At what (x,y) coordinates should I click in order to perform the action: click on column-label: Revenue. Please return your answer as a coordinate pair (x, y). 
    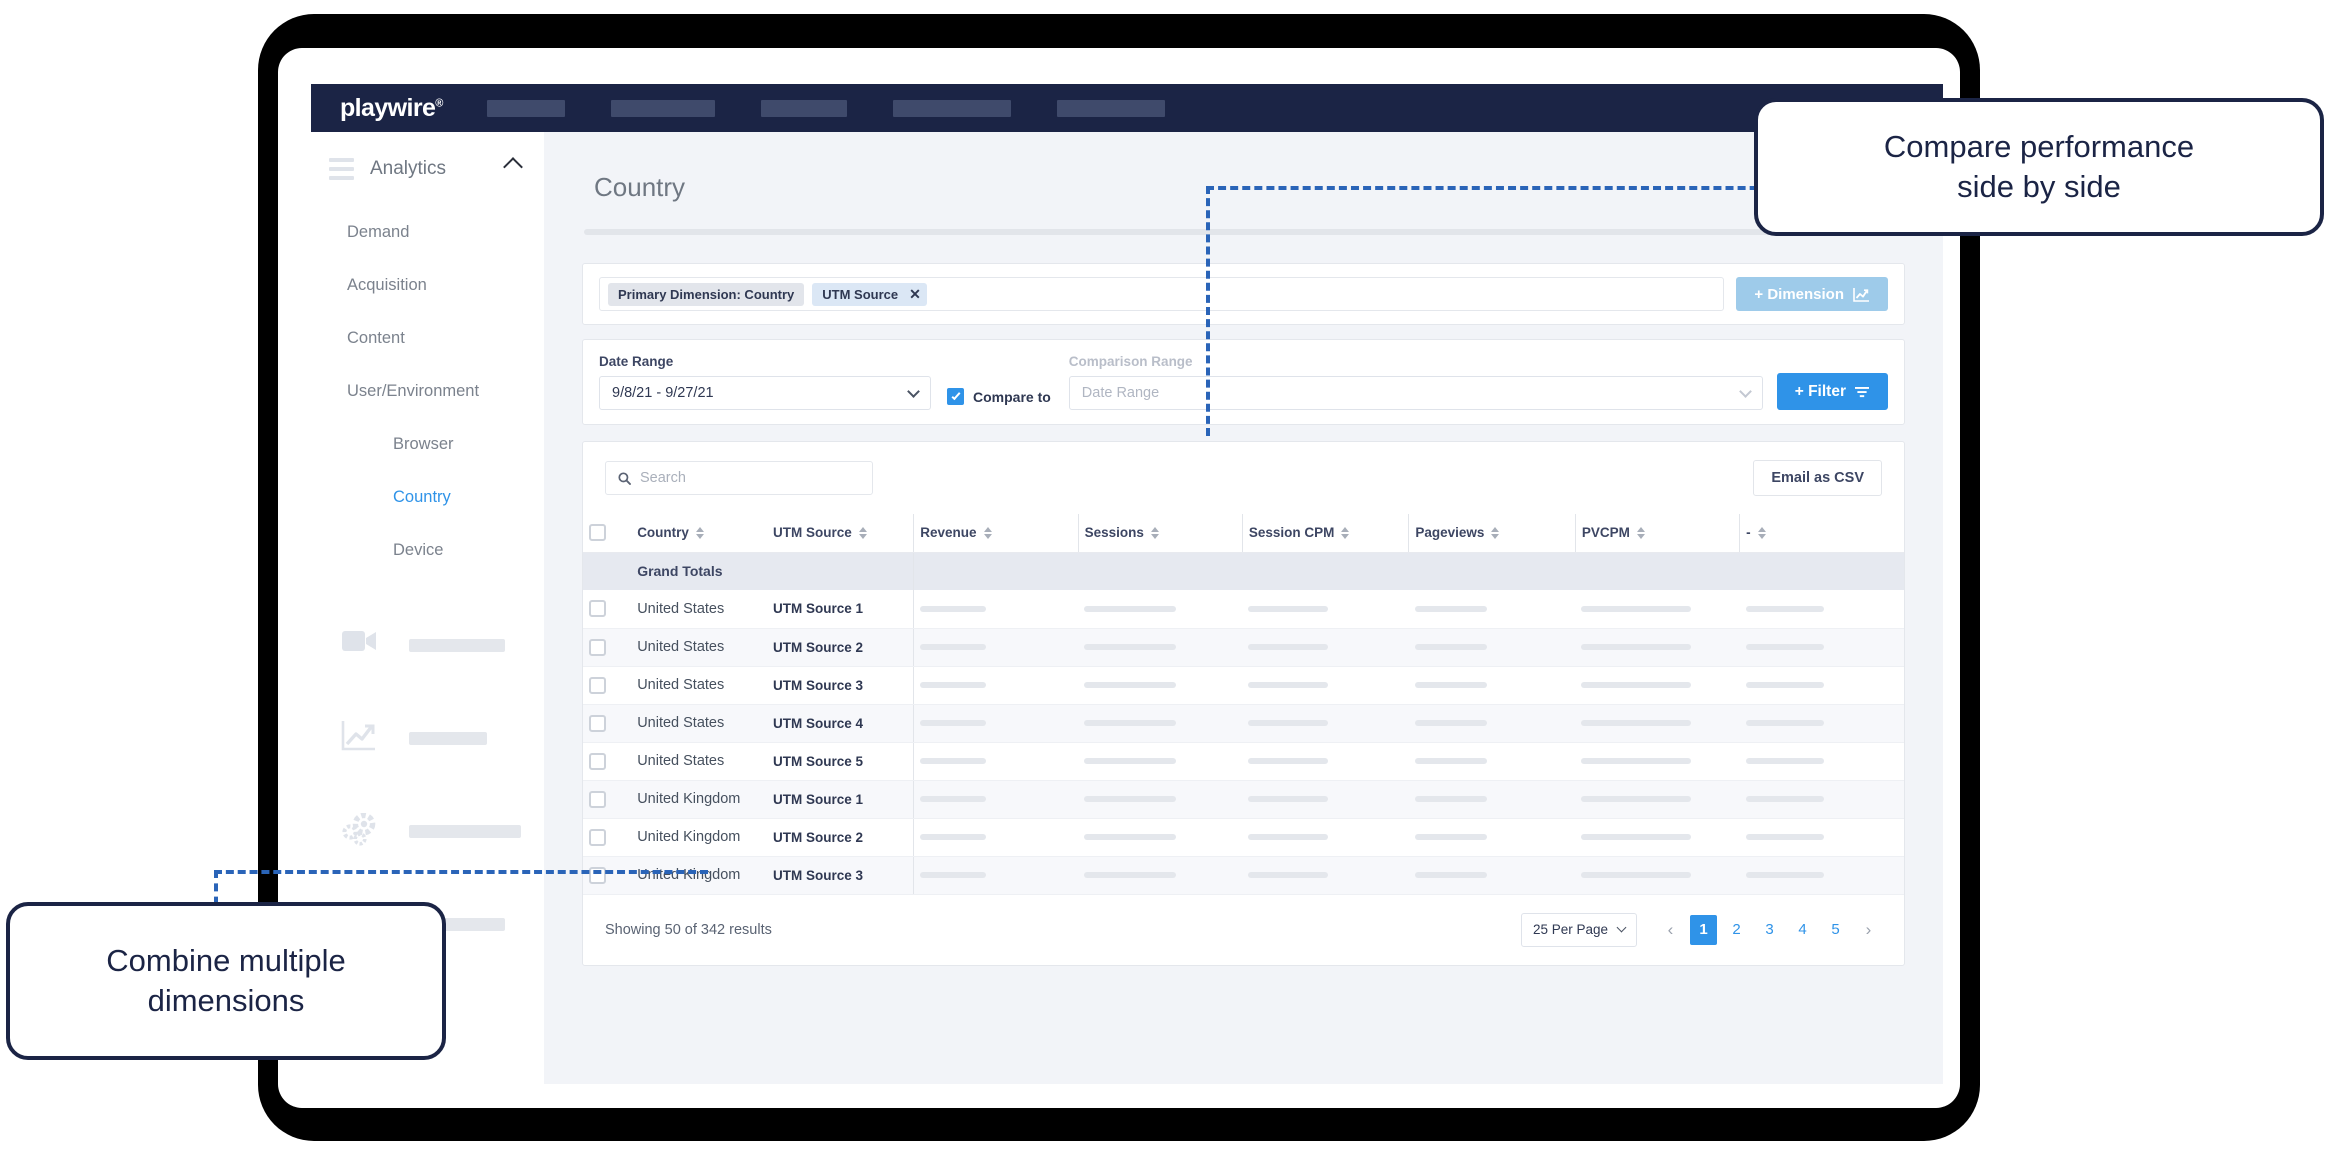
    Looking at the image, I should click on (948, 533).